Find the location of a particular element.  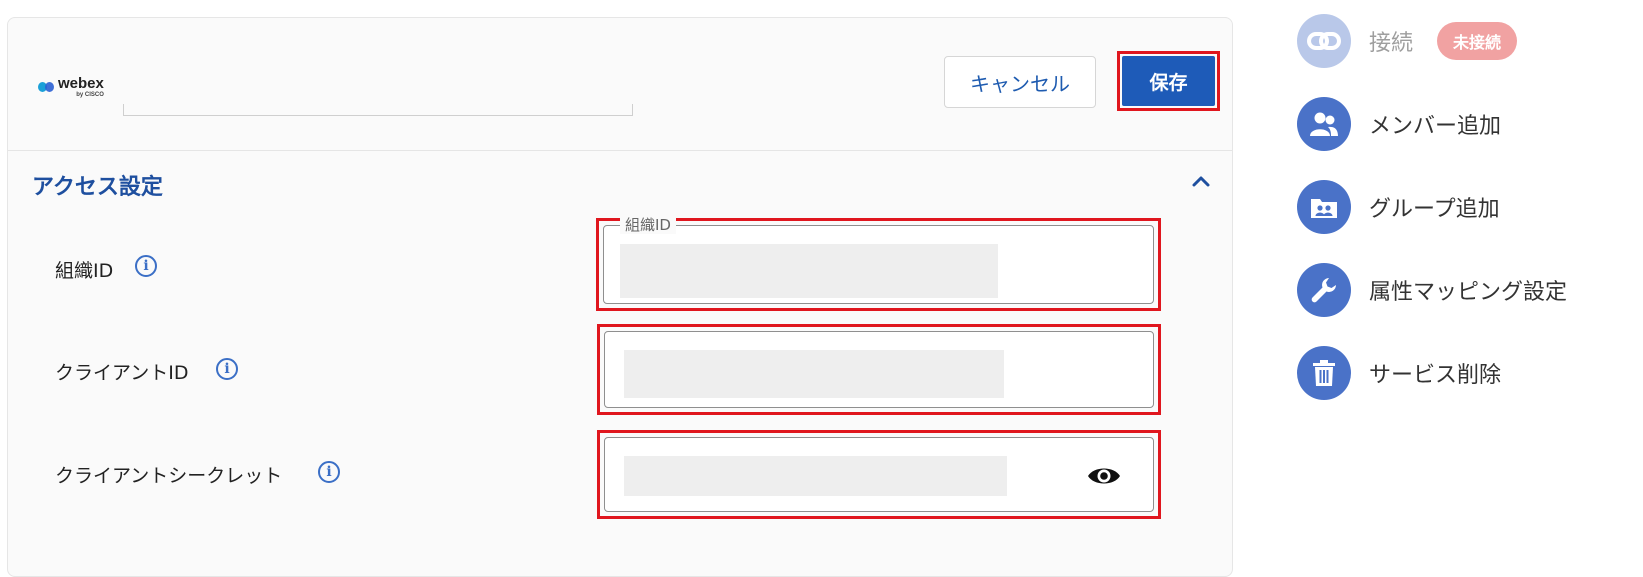

webex-logo: webex by CISCO is located at coordinates (71, 87).